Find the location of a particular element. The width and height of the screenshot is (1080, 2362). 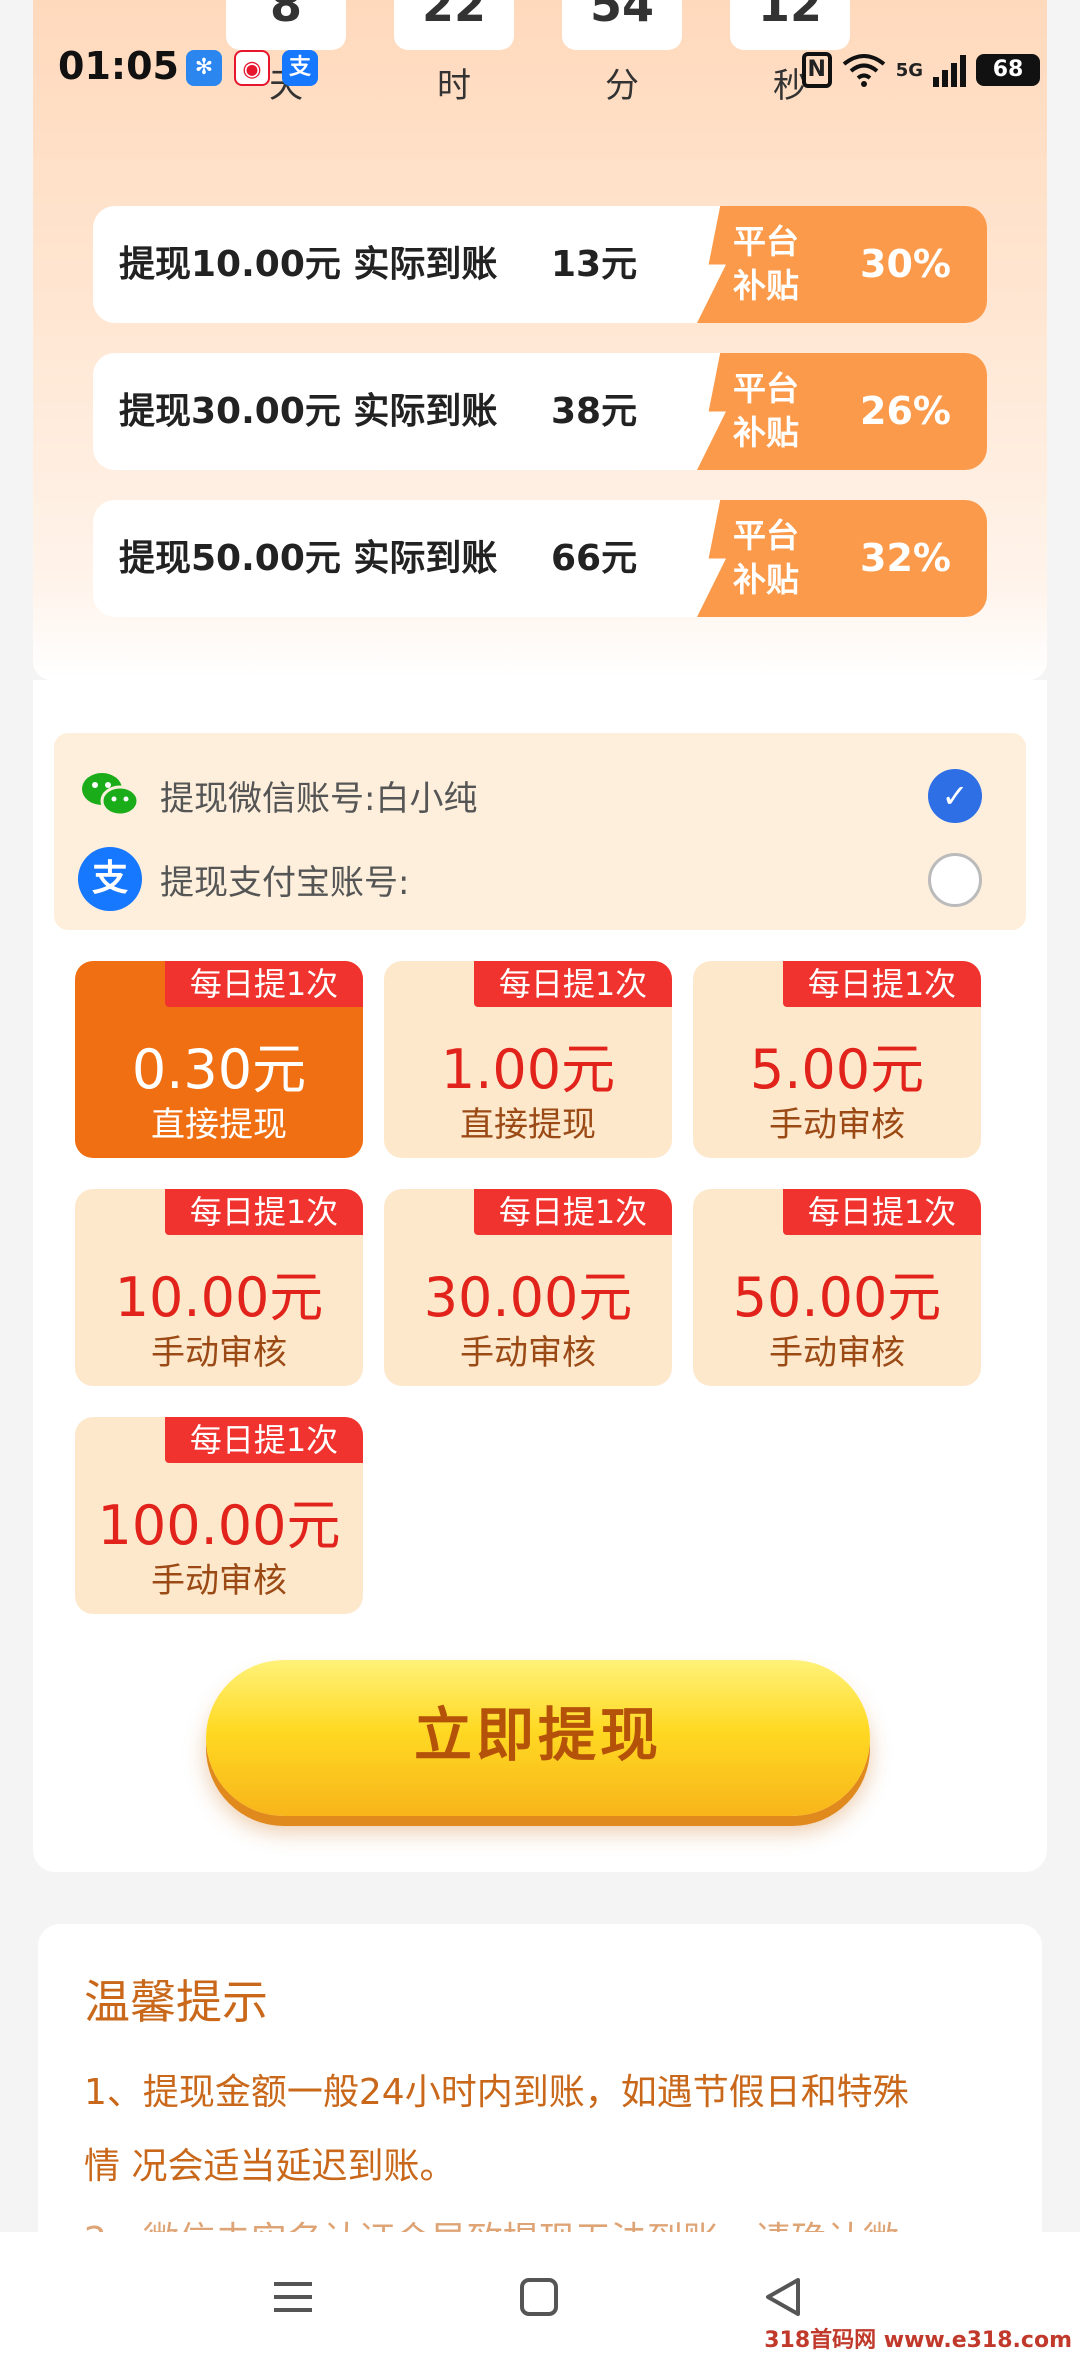

weibo-app-icon: ◉ is located at coordinates (252, 68).